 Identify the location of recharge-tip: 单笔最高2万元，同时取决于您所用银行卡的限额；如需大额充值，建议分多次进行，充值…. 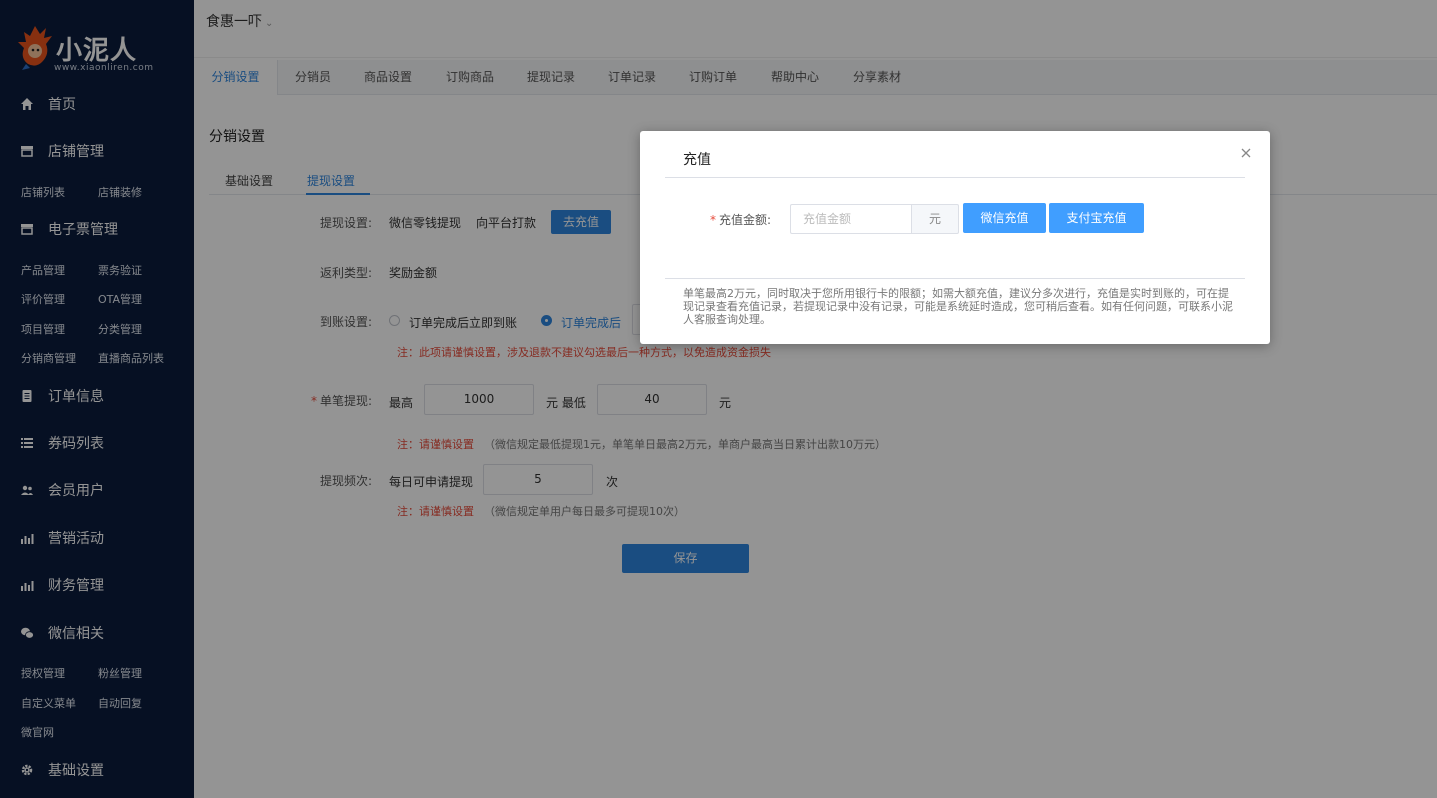
(958, 306).